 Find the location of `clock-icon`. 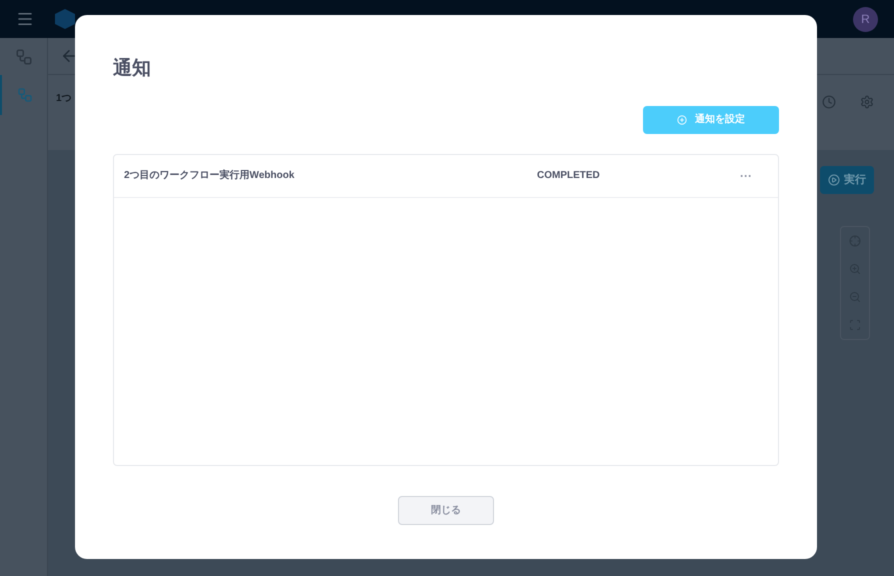

clock-icon is located at coordinates (829, 102).